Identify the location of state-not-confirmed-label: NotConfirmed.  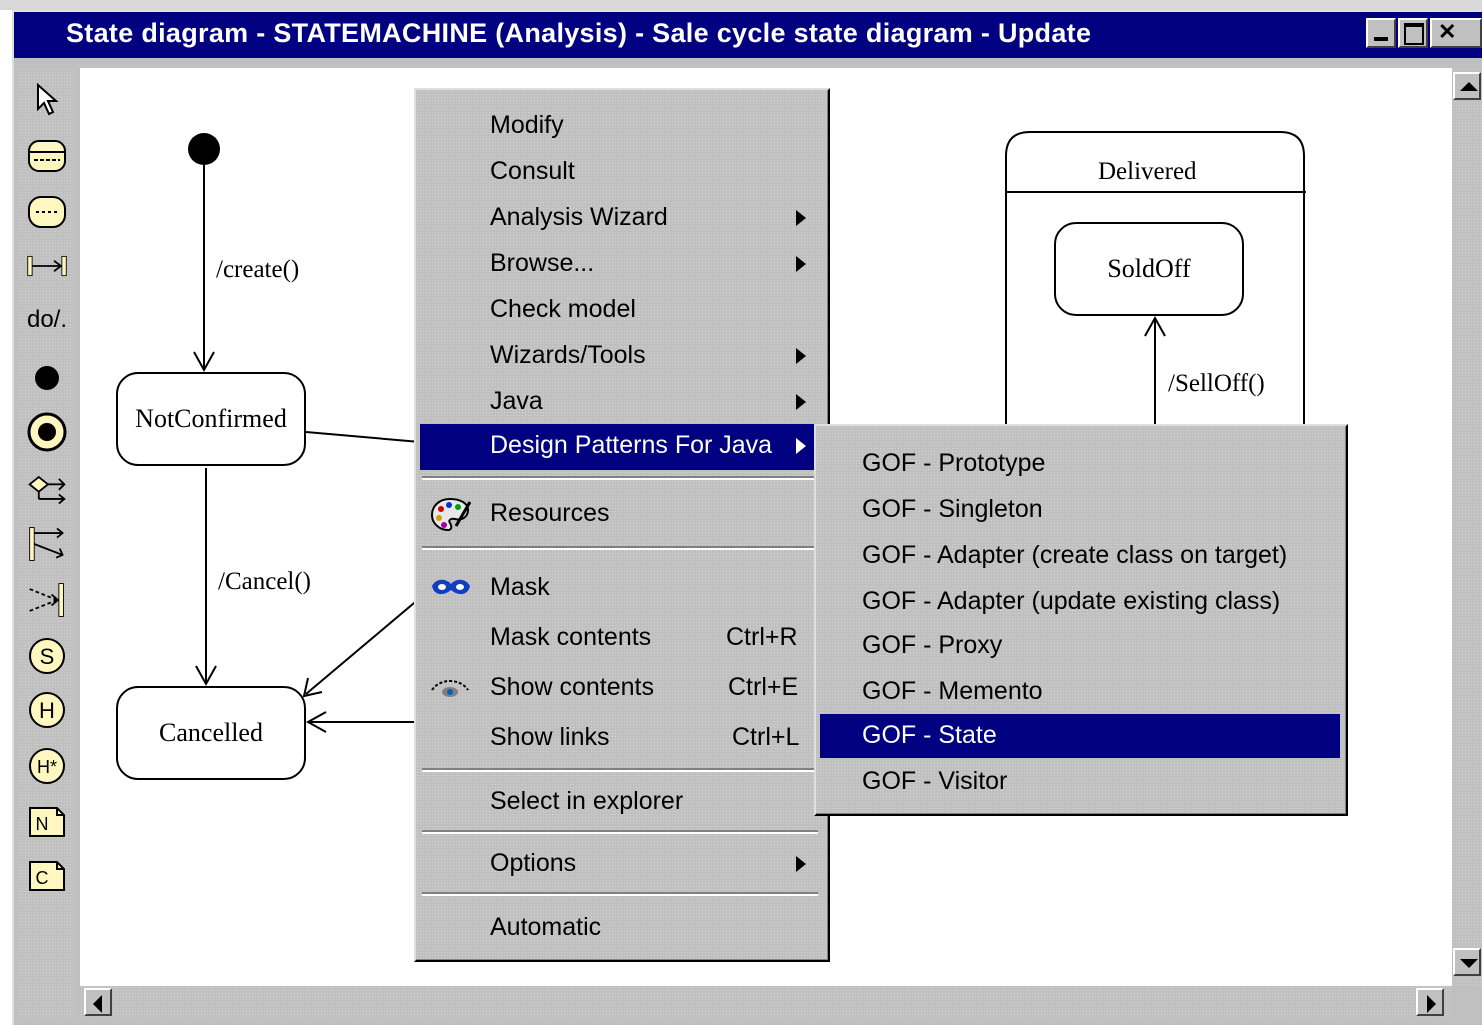
(211, 418).